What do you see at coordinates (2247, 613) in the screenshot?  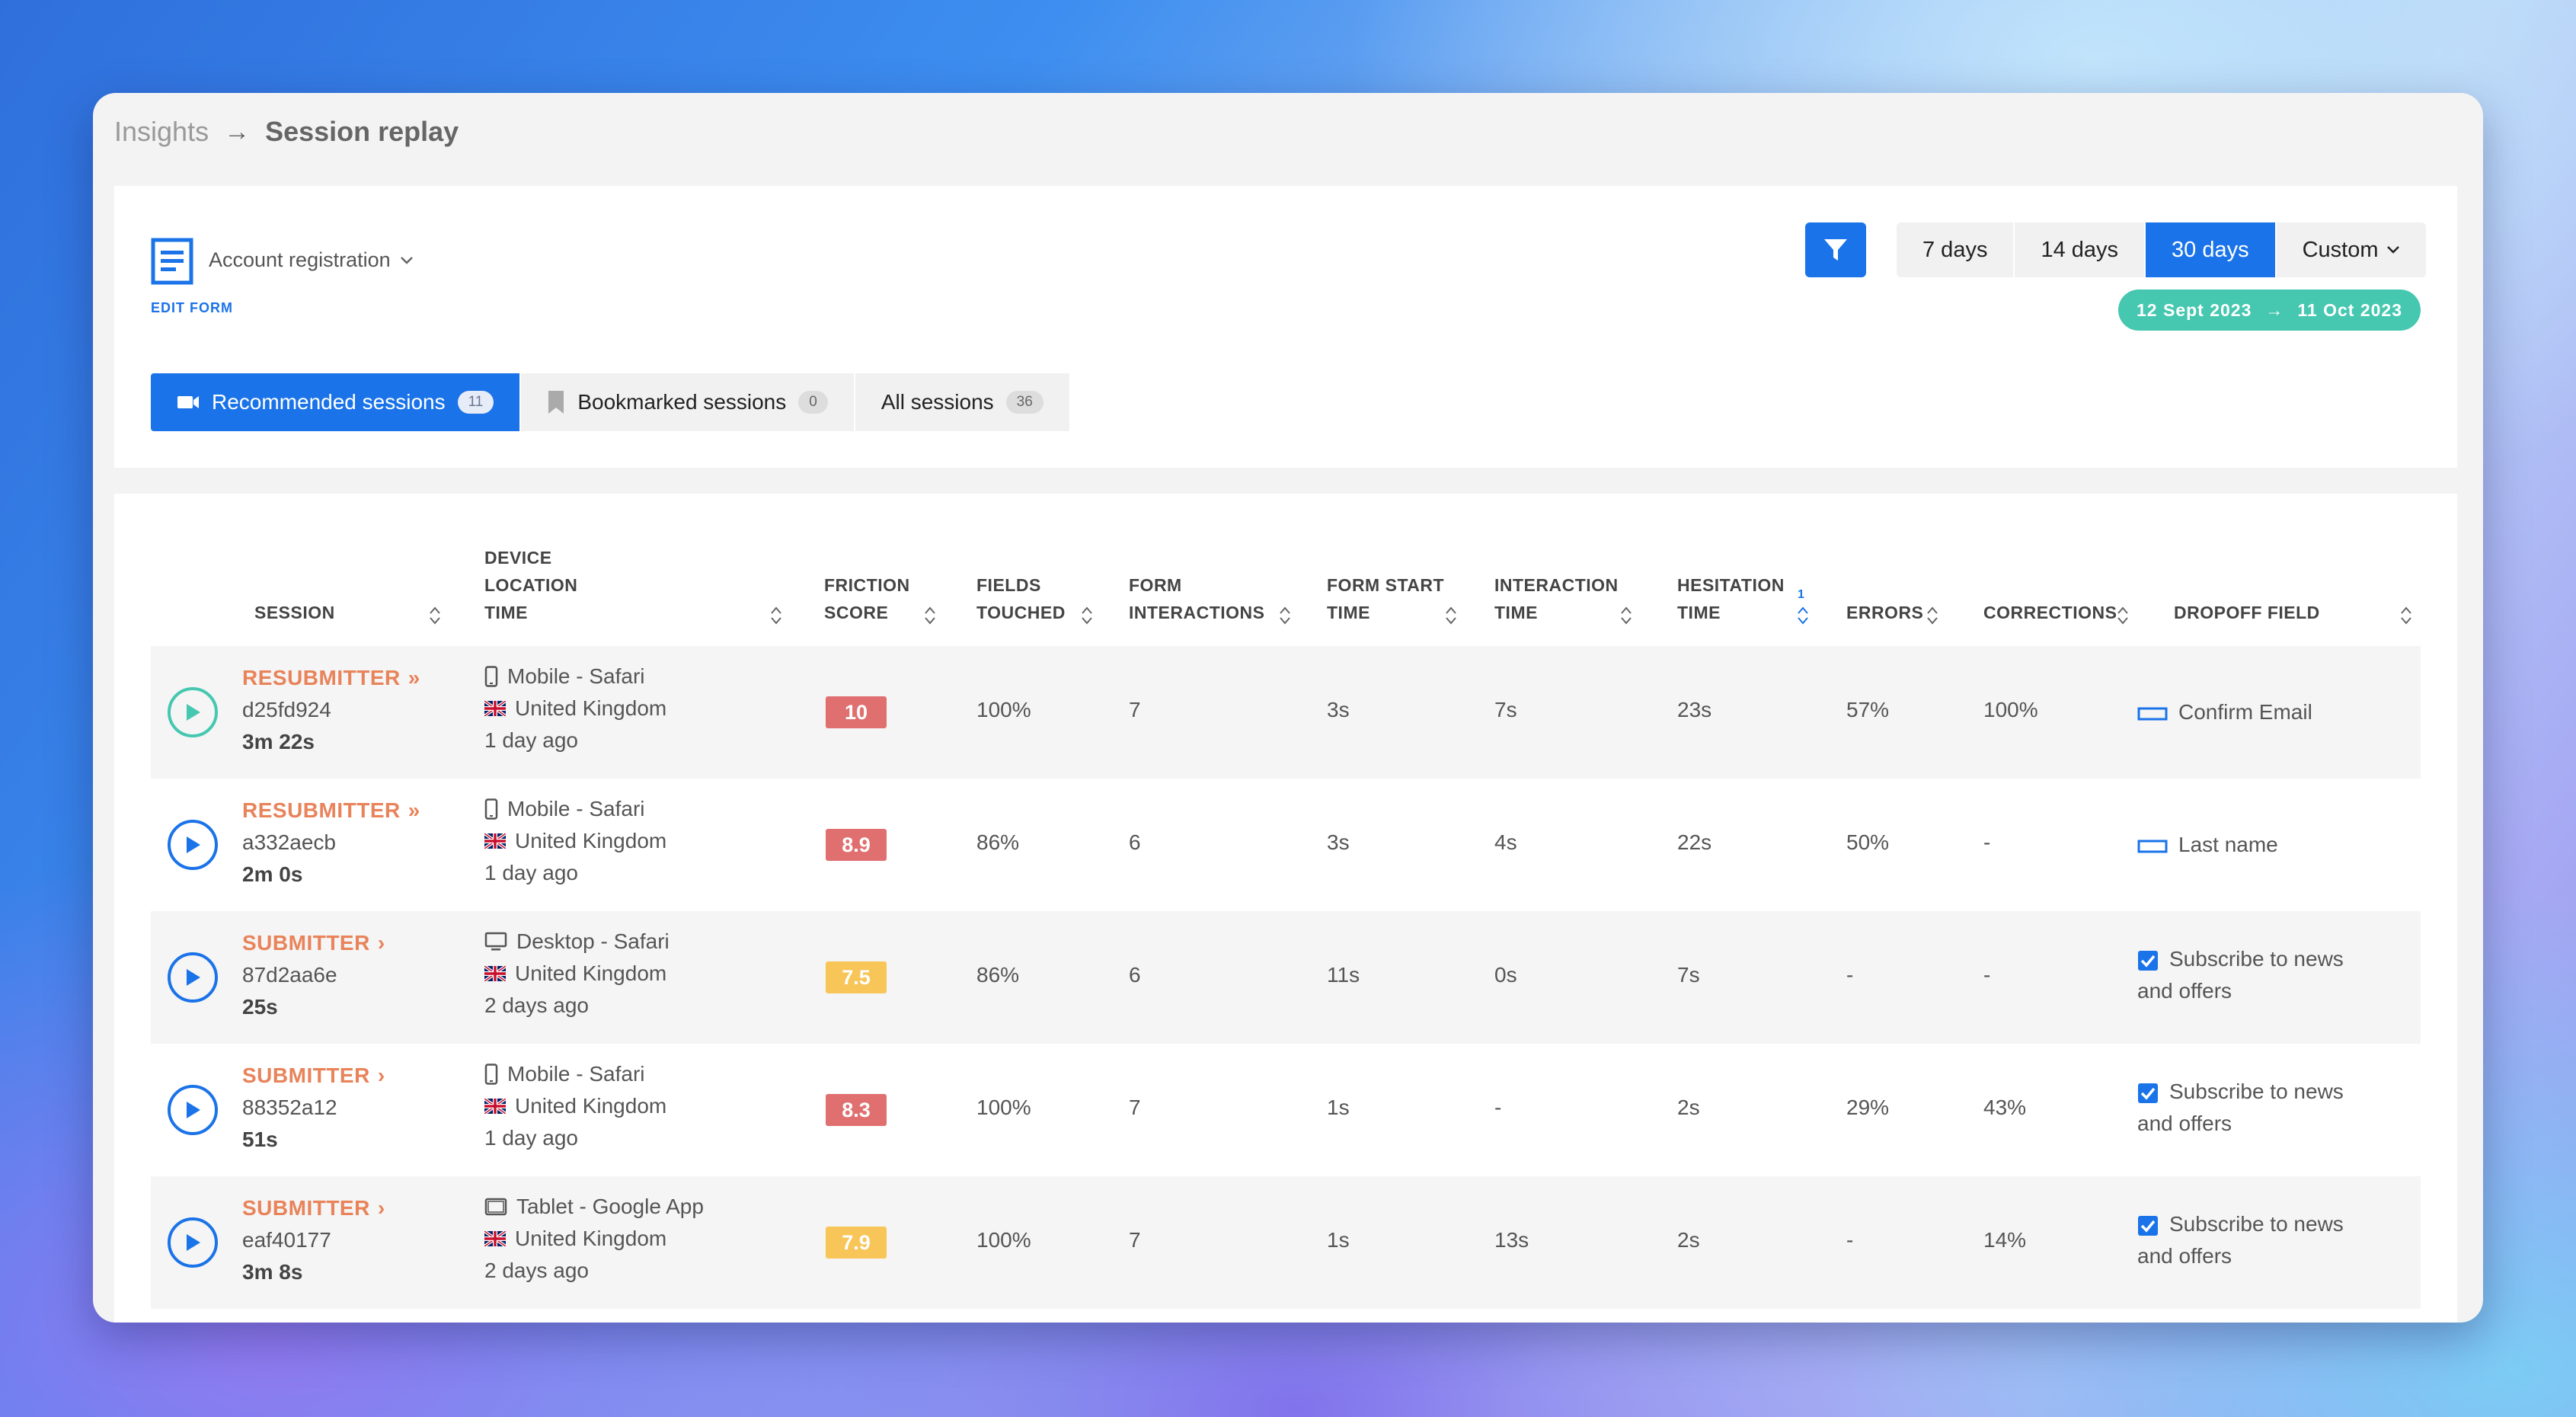 I see `column-header-line: DROPOFF FIELD` at bounding box center [2247, 613].